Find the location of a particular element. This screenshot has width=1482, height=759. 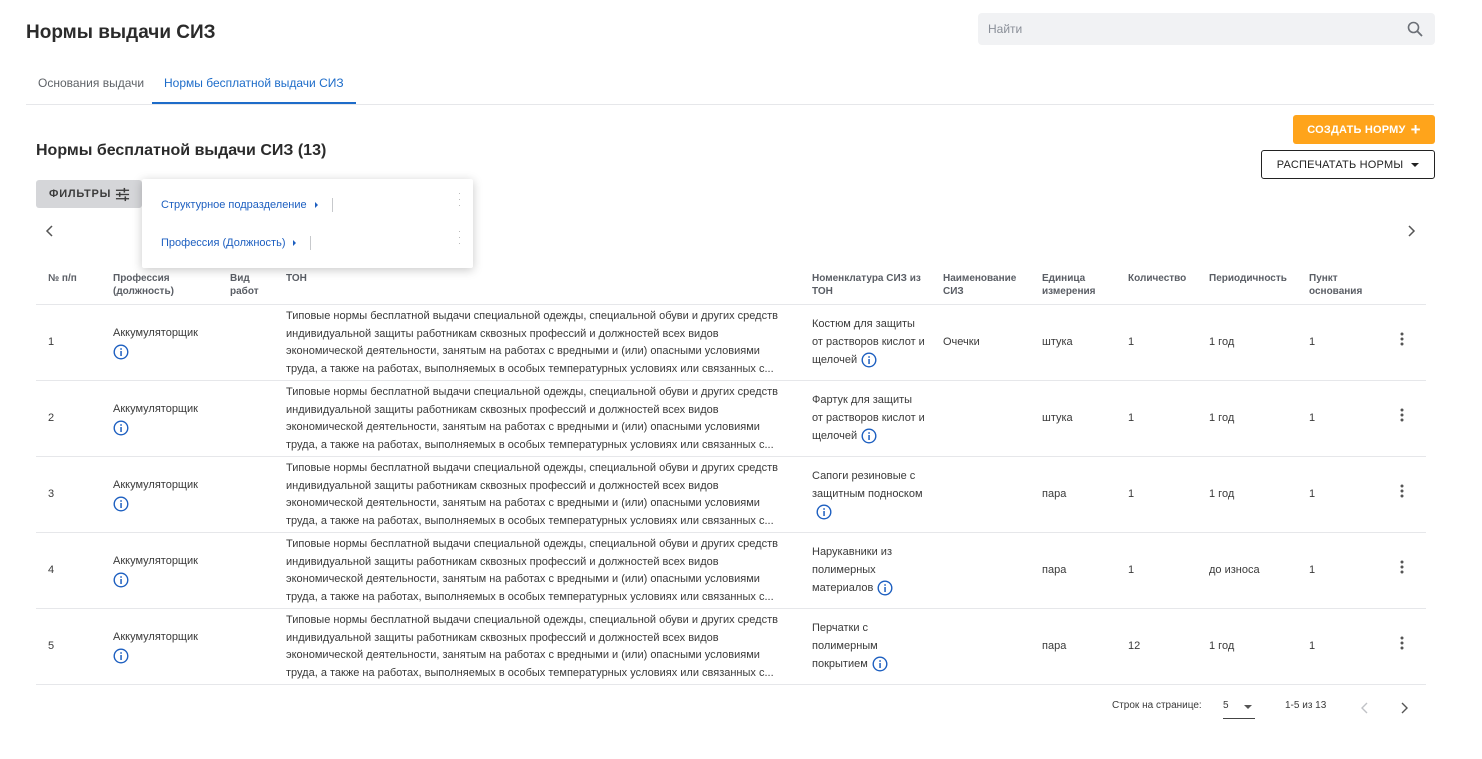

page-title: Нормы выдачи СИЗ is located at coordinates (121, 32).